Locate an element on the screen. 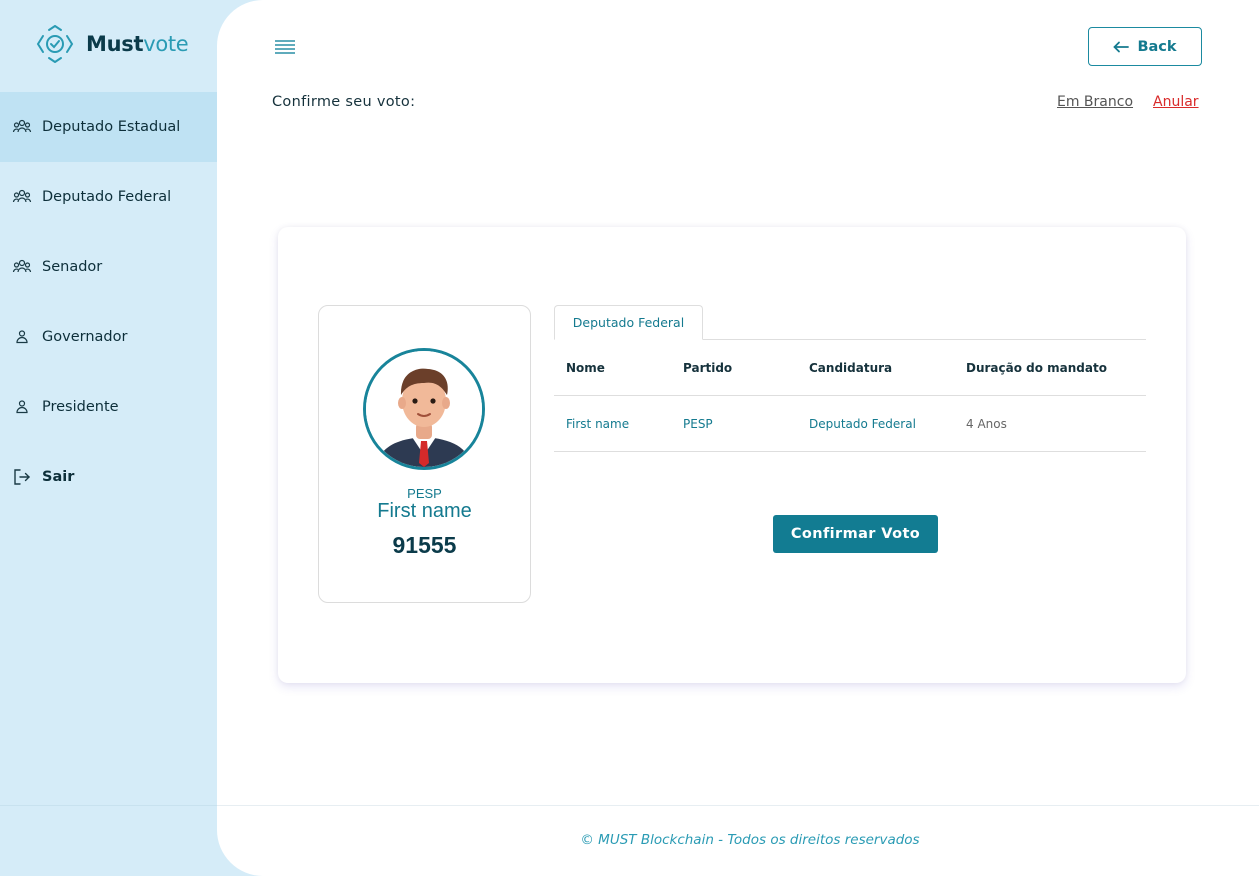  column-header: Partido is located at coordinates (708, 367).